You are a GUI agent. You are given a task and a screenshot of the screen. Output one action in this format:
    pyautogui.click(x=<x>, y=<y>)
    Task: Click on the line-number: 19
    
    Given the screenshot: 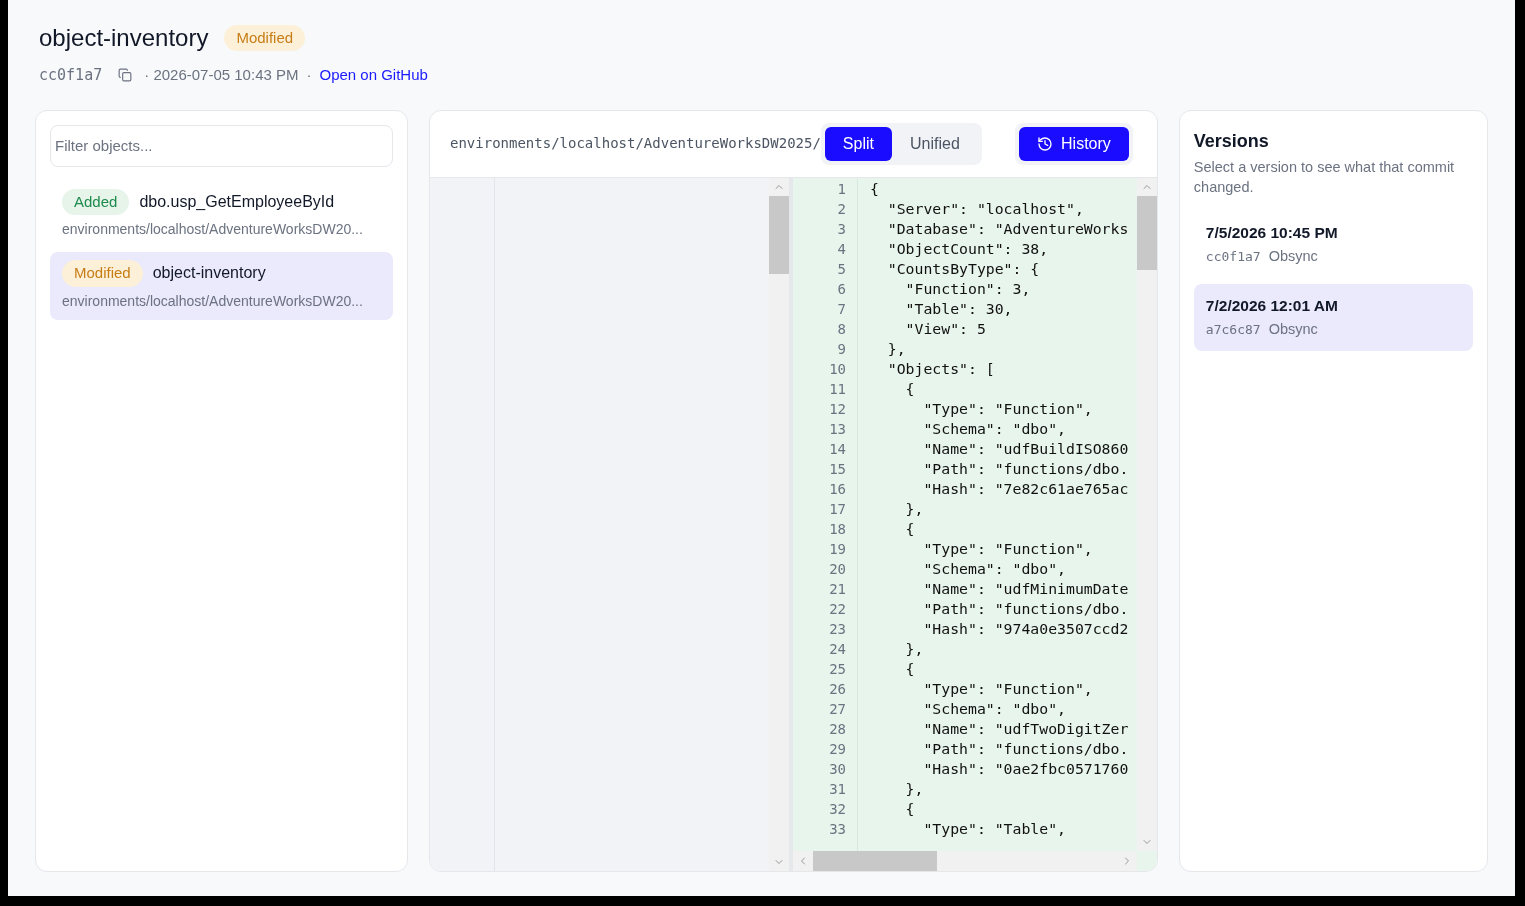 What is the action you would take?
    pyautogui.click(x=837, y=549)
    